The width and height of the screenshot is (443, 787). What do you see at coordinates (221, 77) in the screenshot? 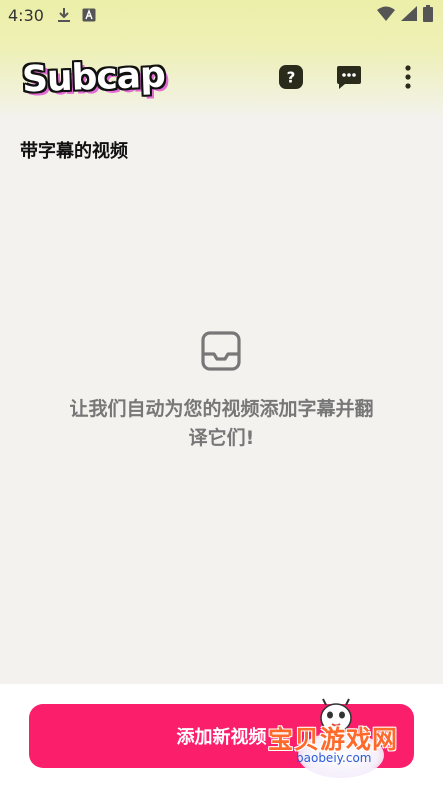
I see `app-bar: Subcap ?` at bounding box center [221, 77].